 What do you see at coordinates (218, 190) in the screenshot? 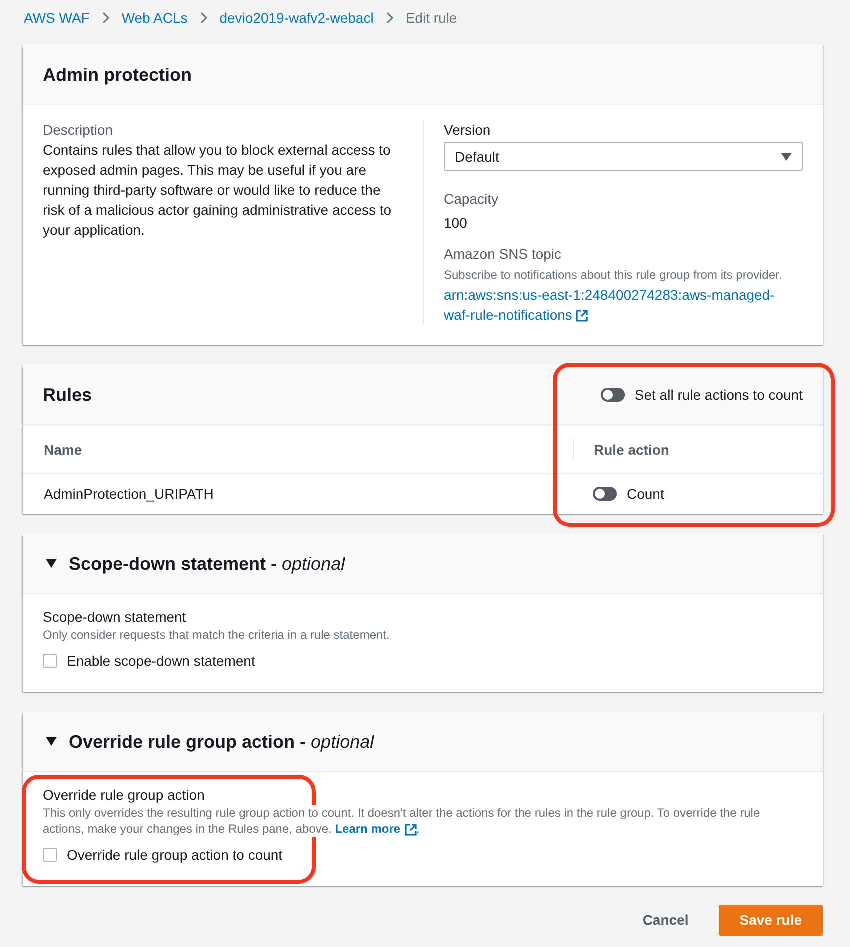
I see `description-text: Contains rules that allow you to block external access to exposed admin pages. This may be useful if you are running third-party software or would like to reduce the risk of a malicious actor gaining administrative access to your application.` at bounding box center [218, 190].